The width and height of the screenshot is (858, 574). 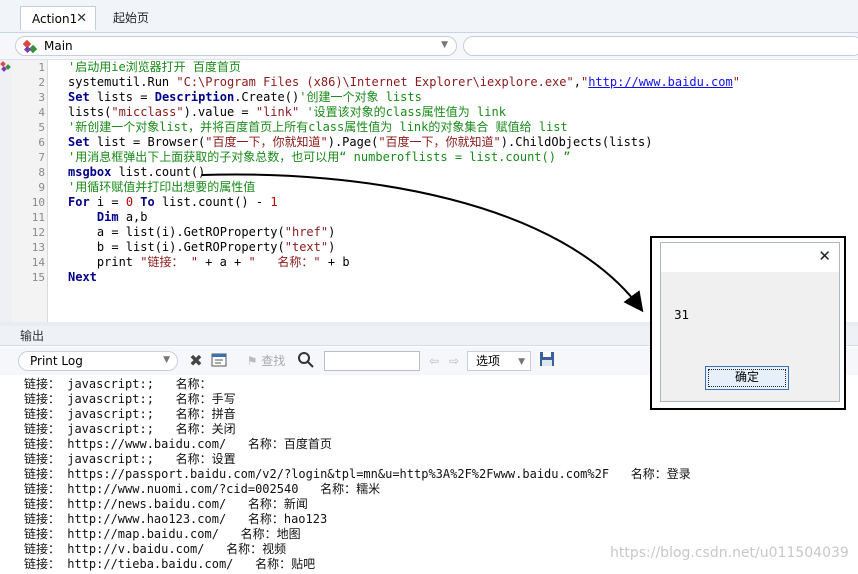 What do you see at coordinates (79, 202) in the screenshot?
I see `code-token: For` at bounding box center [79, 202].